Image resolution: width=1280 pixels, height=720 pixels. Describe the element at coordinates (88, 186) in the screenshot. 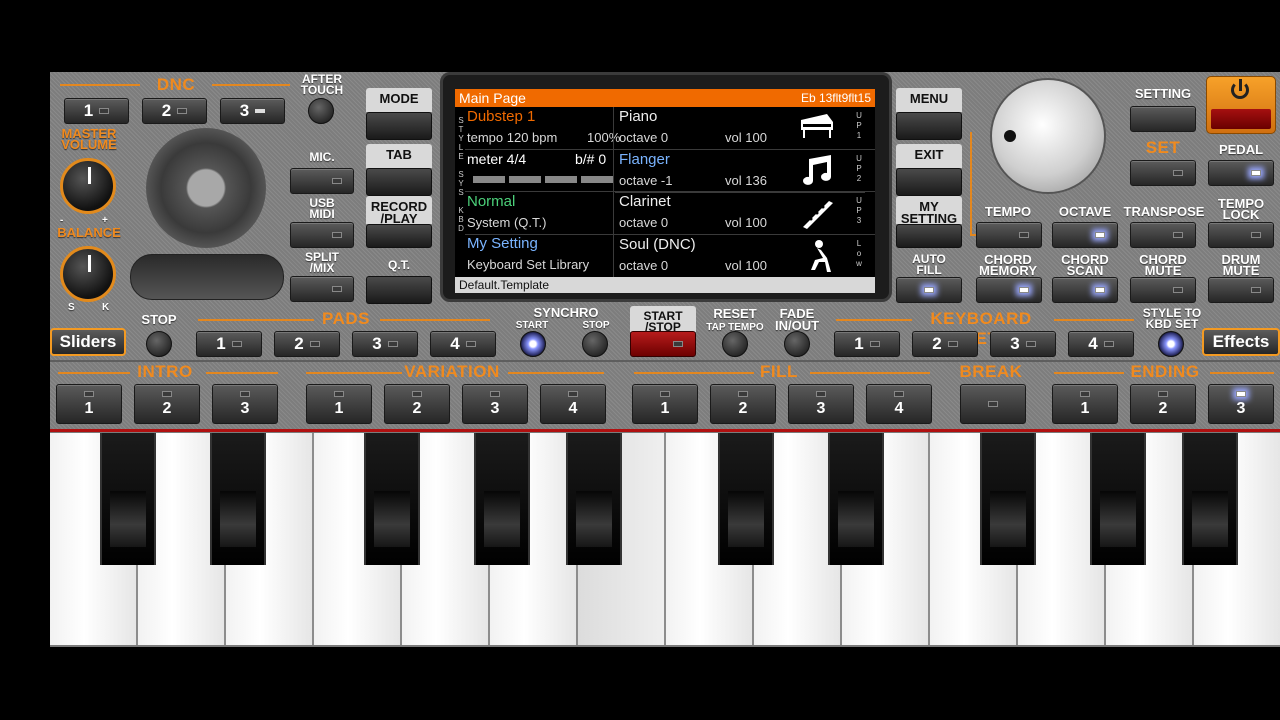

I see `master-volume-knob` at that location.